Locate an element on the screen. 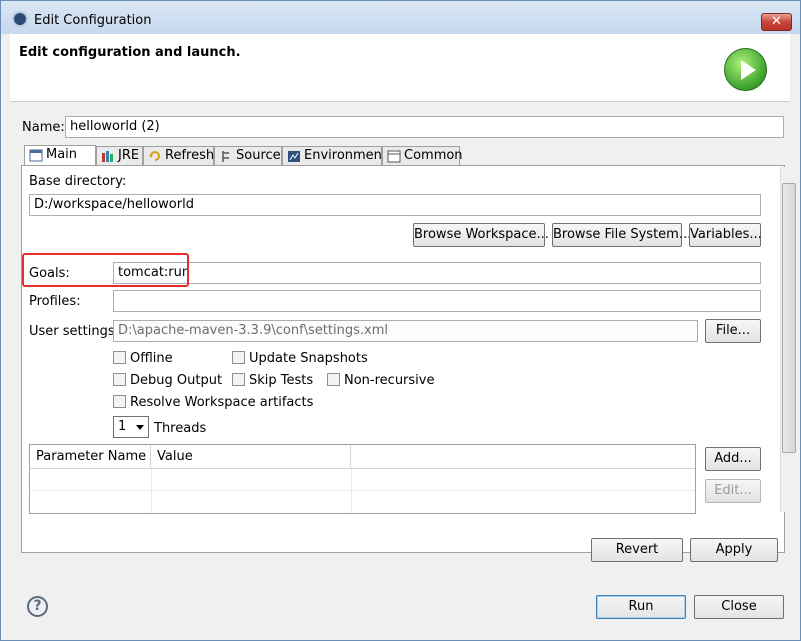 This screenshot has width=801, height=641. tab-jre: JRE is located at coordinates (119, 156).